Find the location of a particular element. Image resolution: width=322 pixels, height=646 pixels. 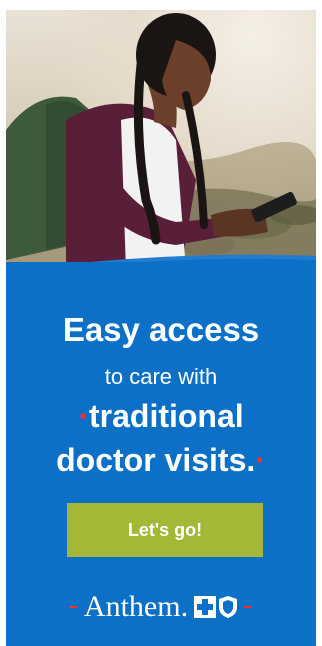

lets-go-button: Let's go! is located at coordinates (165, 530).